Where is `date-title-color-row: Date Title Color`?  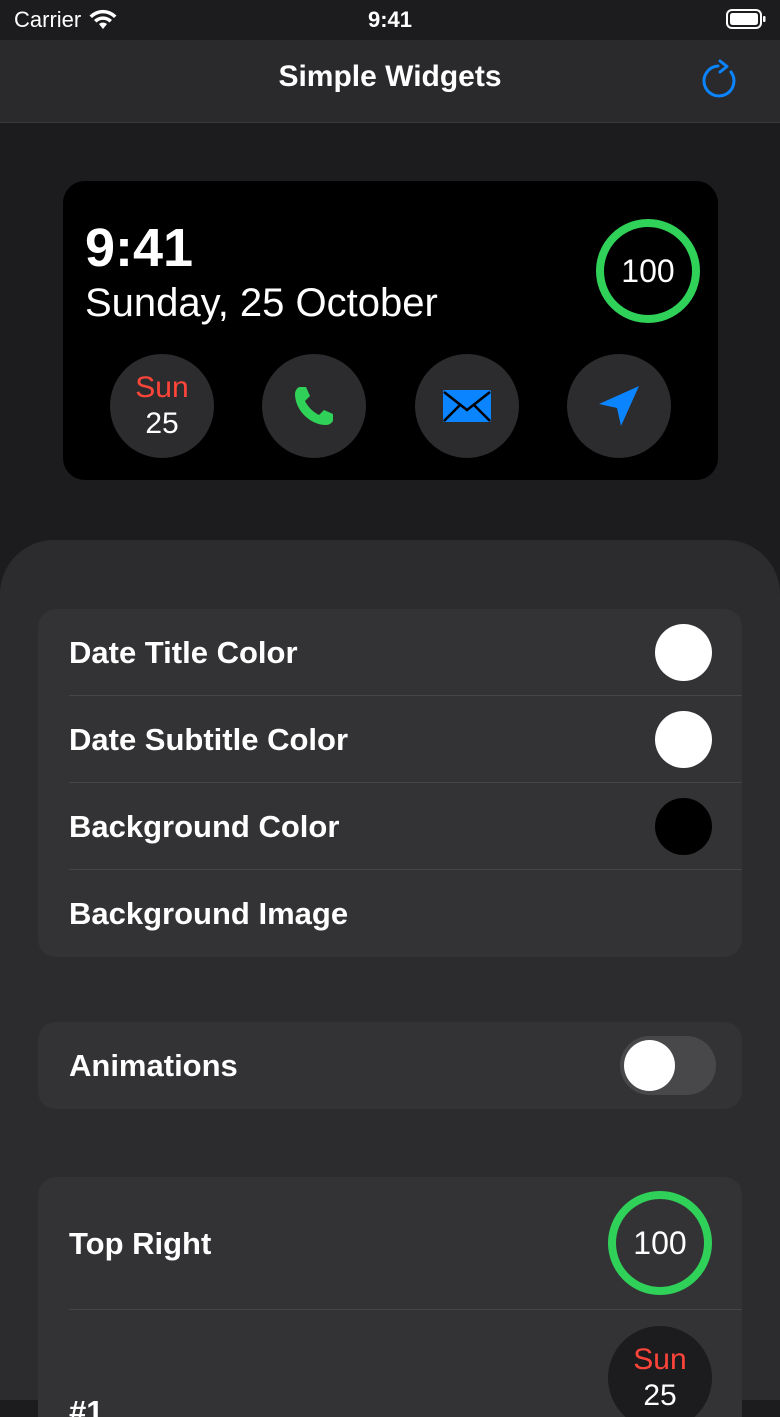 date-title-color-row: Date Title Color is located at coordinates (390, 652).